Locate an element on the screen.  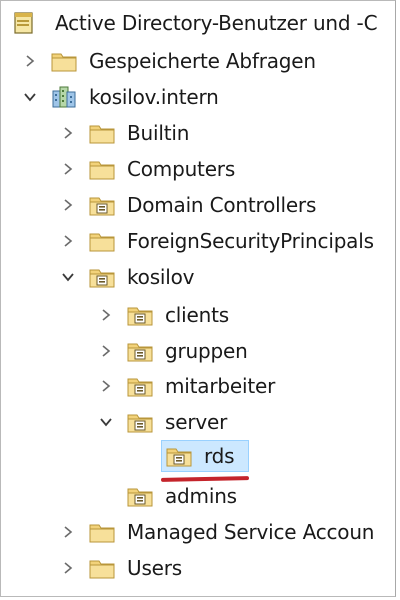
tree-item-label: kosilov is located at coordinates (161, 277).